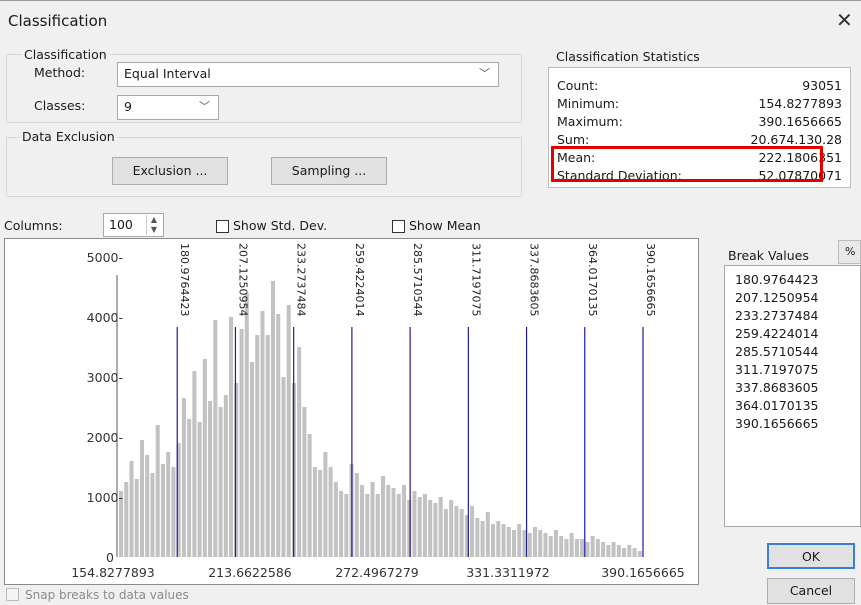 The height and width of the screenshot is (605, 861). I want to click on columns-spinner: 100 ▲ ▼, so click(133, 225).